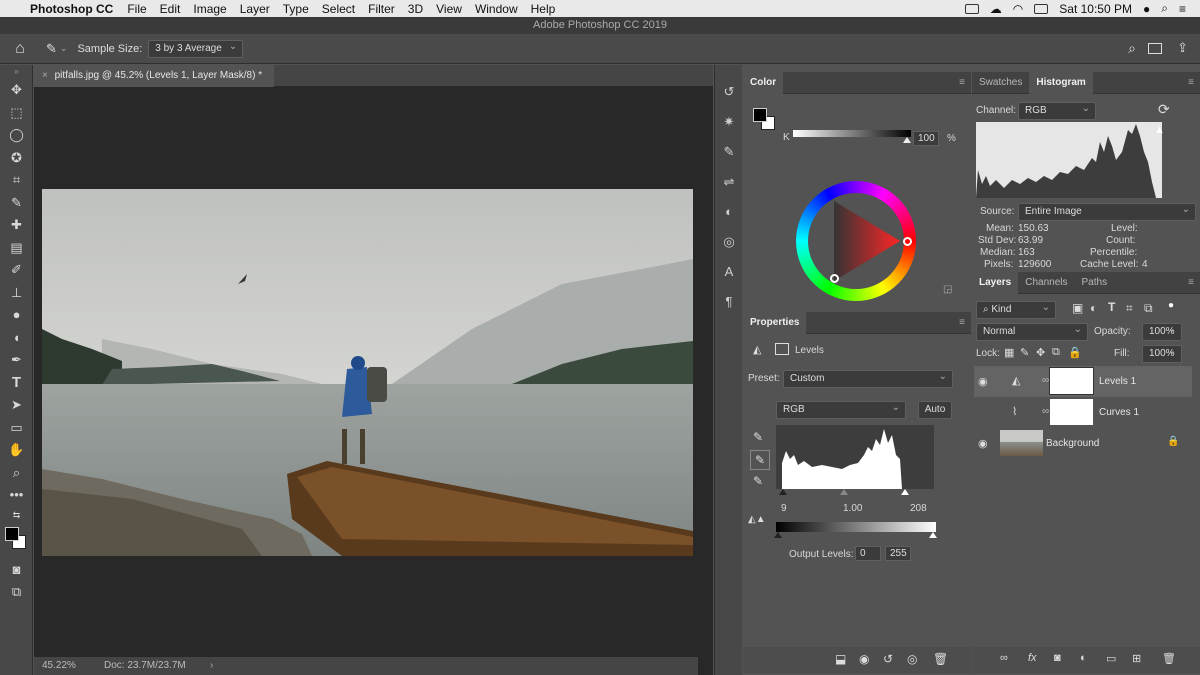 The width and height of the screenshot is (1200, 675). Describe the element at coordinates (1016, 309) in the screenshot. I see `layer-filter-kind: ⌕ Kind` at that location.